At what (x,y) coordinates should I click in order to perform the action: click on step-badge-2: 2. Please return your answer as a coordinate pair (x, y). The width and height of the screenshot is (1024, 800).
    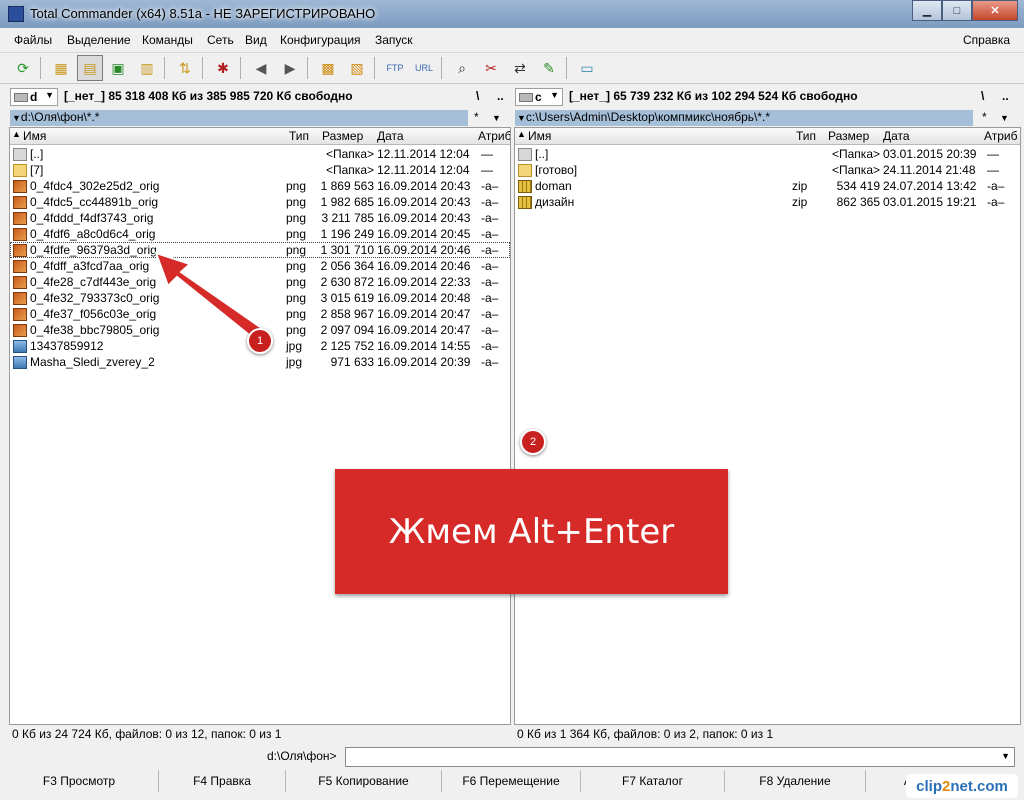
    Looking at the image, I should click on (533, 442).